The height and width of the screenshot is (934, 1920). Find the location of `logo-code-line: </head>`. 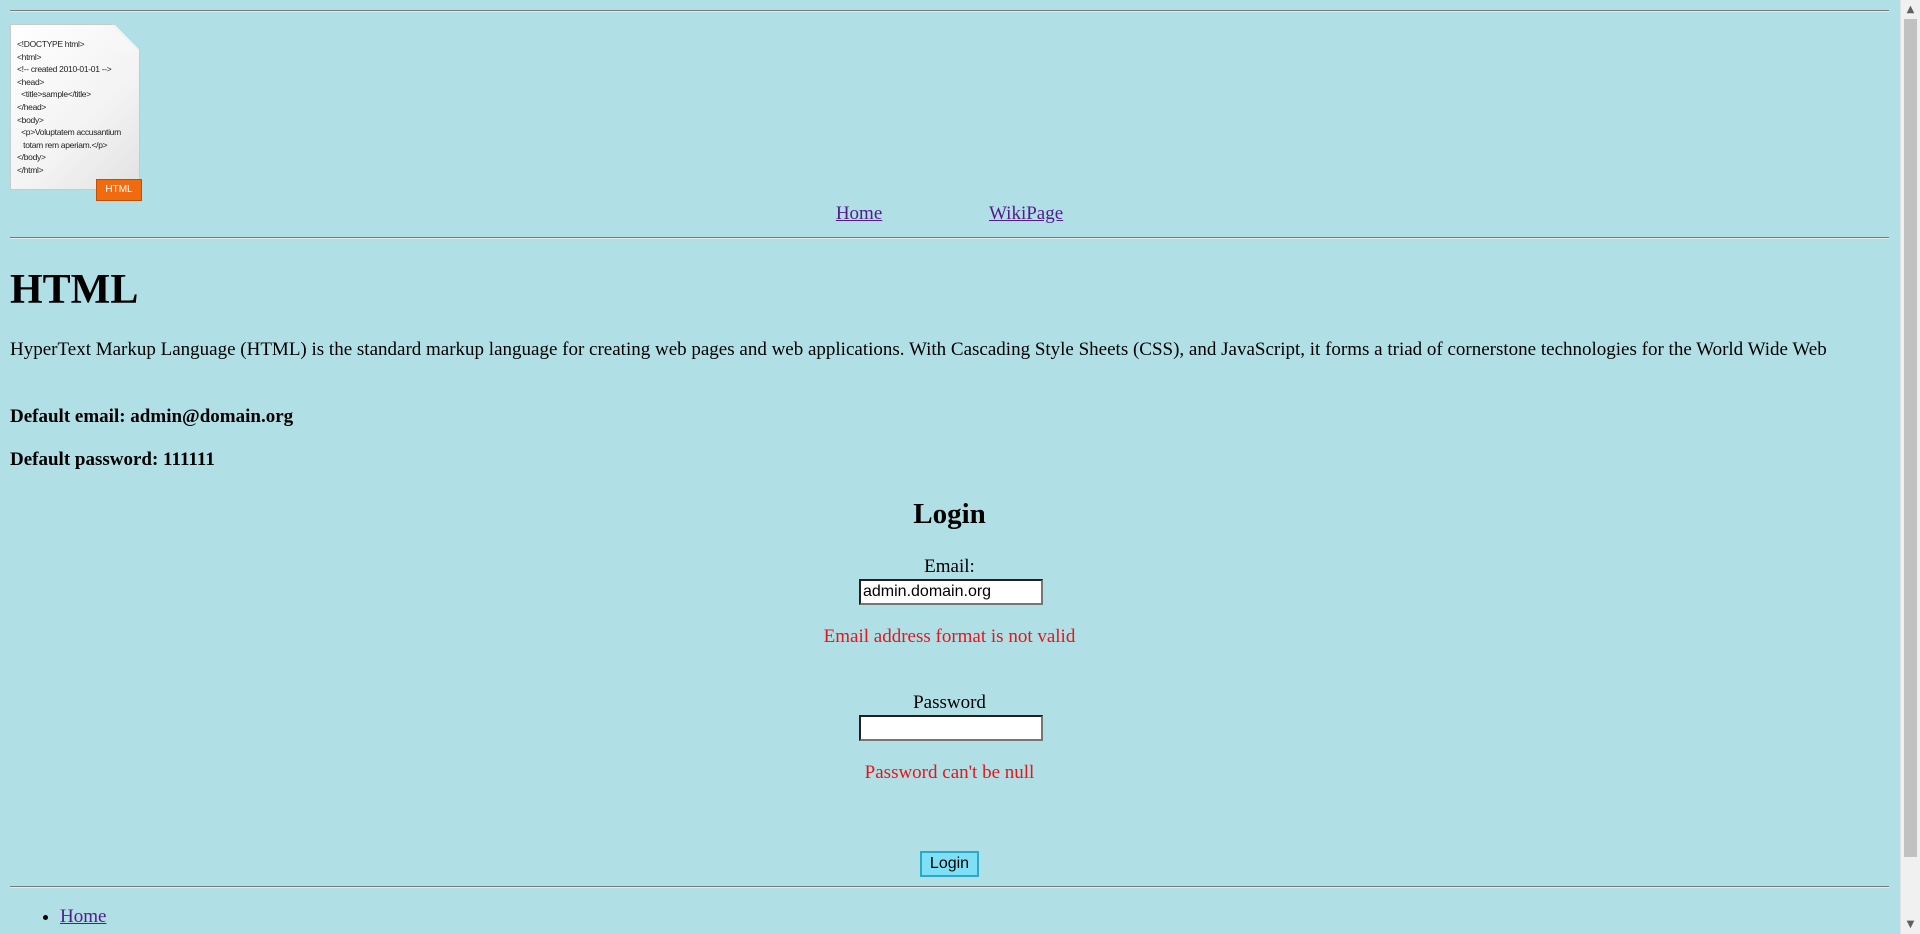

logo-code-line: </head> is located at coordinates (32, 106).